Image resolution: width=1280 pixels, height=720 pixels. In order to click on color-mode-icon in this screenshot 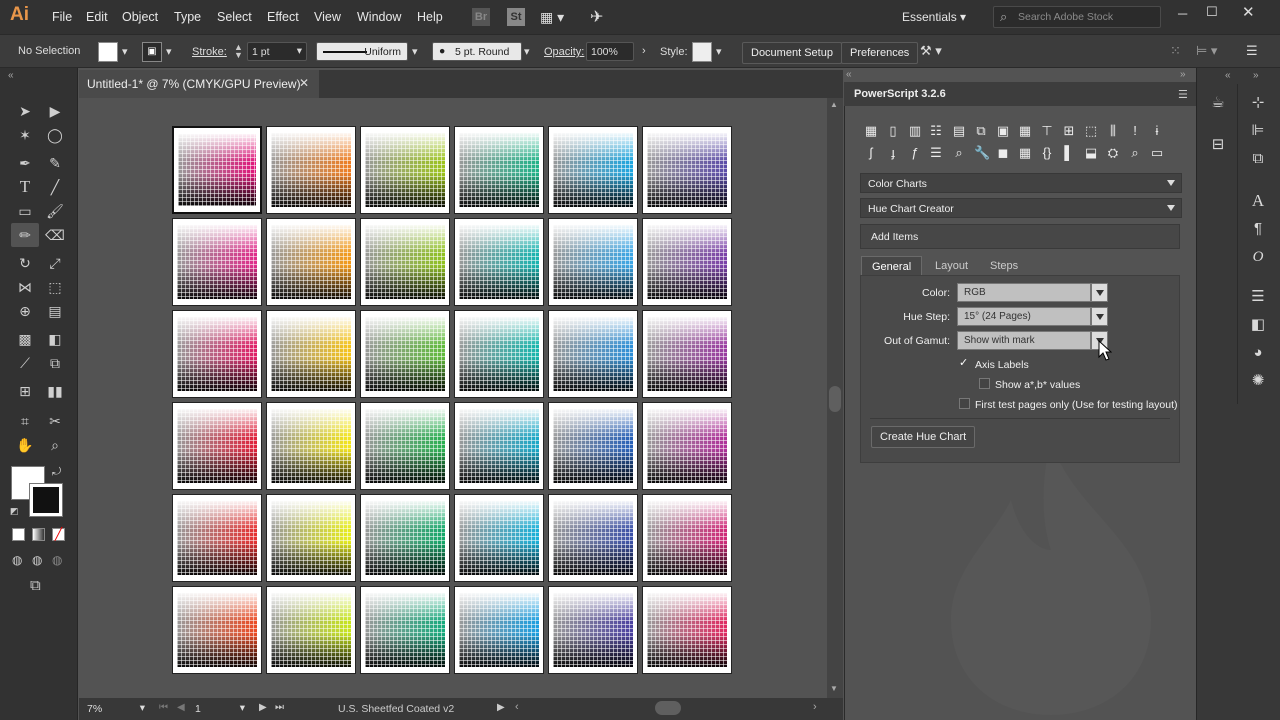, I will do `click(18, 534)`.